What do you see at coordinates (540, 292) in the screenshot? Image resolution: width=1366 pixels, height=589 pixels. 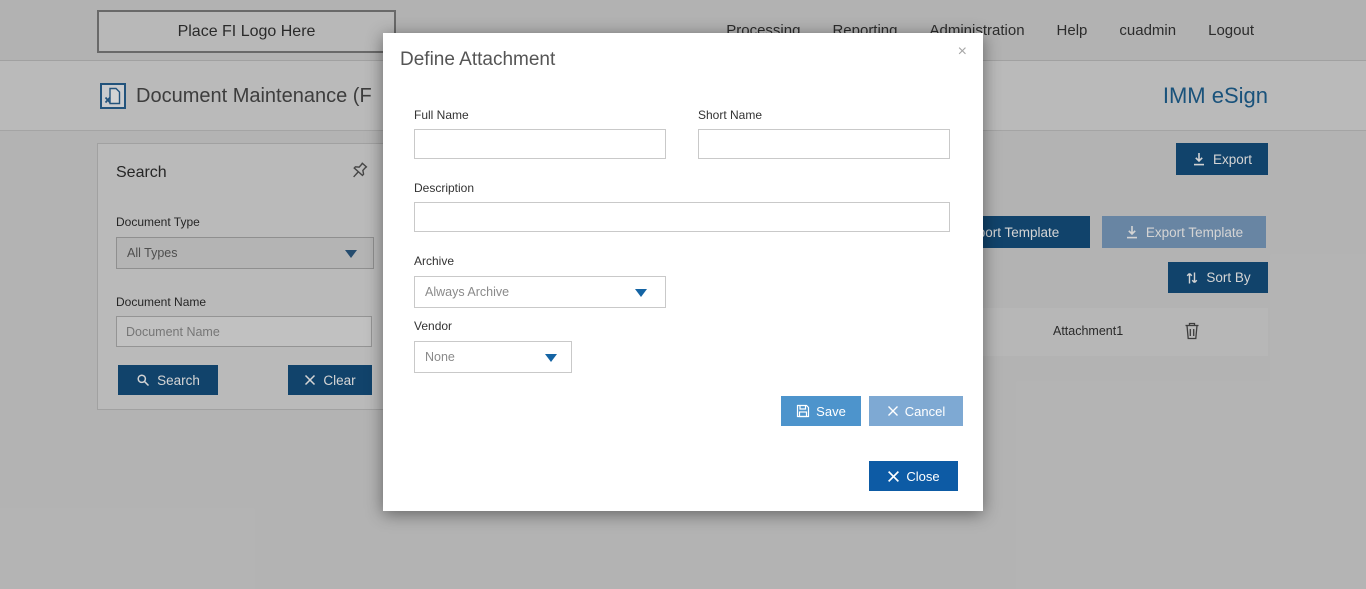 I see `archive-select: Always Archive` at bounding box center [540, 292].